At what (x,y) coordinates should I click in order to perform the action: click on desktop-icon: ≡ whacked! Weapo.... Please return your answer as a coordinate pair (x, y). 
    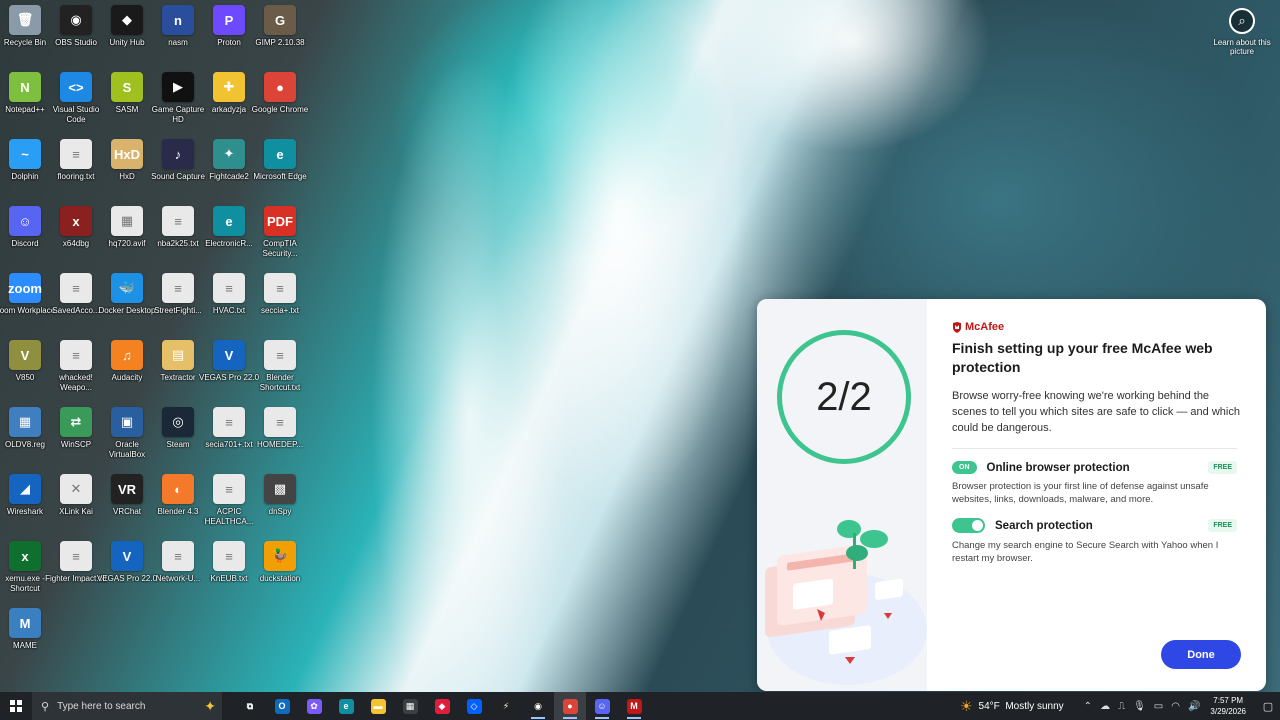
    Looking at the image, I should click on (76, 372).